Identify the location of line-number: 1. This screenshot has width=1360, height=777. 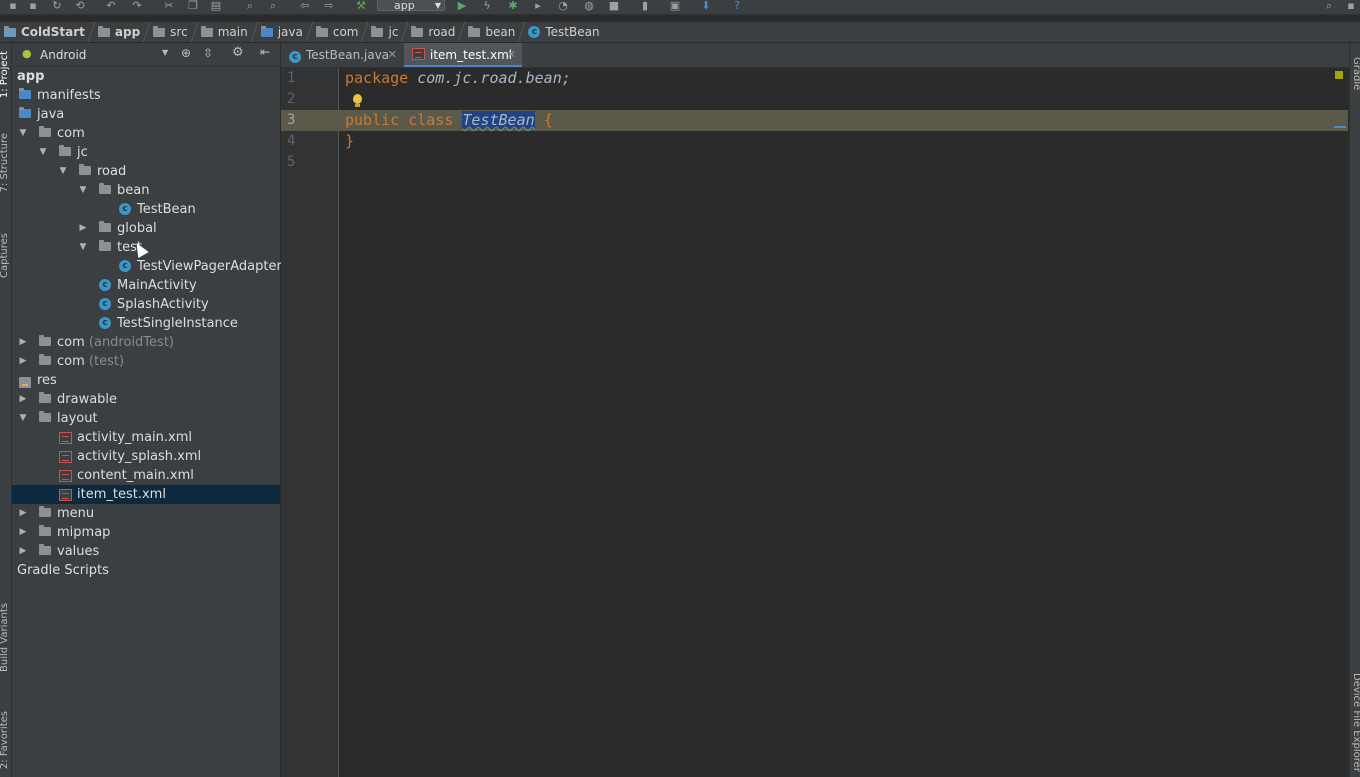
(291, 78).